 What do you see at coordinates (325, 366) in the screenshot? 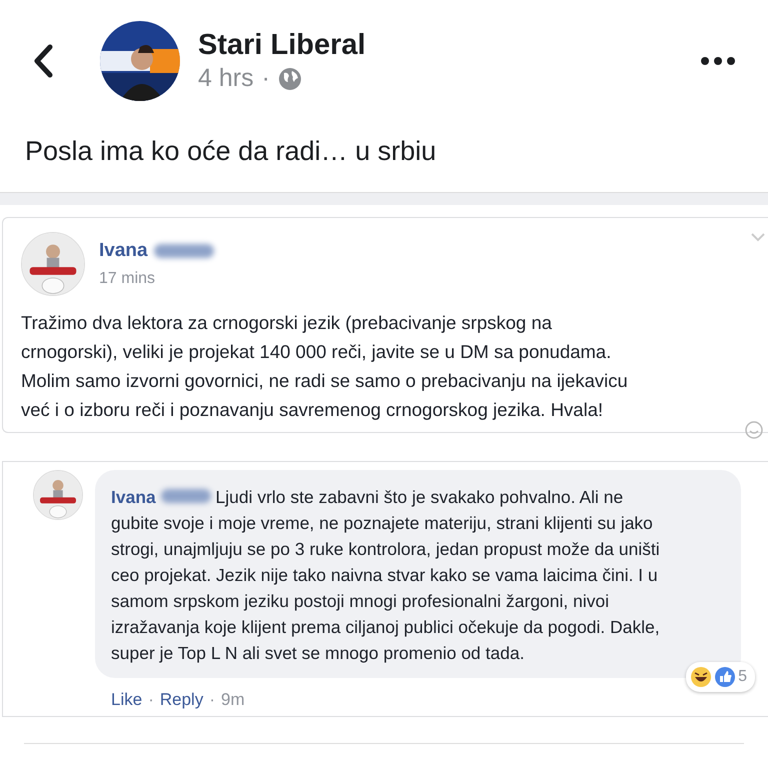
I see `shared-post-text: Tražimo dva lektora za crnogorski jezik (prebacivanje srpskog na crnogorski), veliki je projekat 140 000 reči, javite se u DM sa ponudama. Molim samo izvorni govornici, ne radi se samo o prebacivanju na ijekavicu već i o izboru reči i poznavanju savremenog crnogorskog jezika. Hvala!` at bounding box center [325, 366].